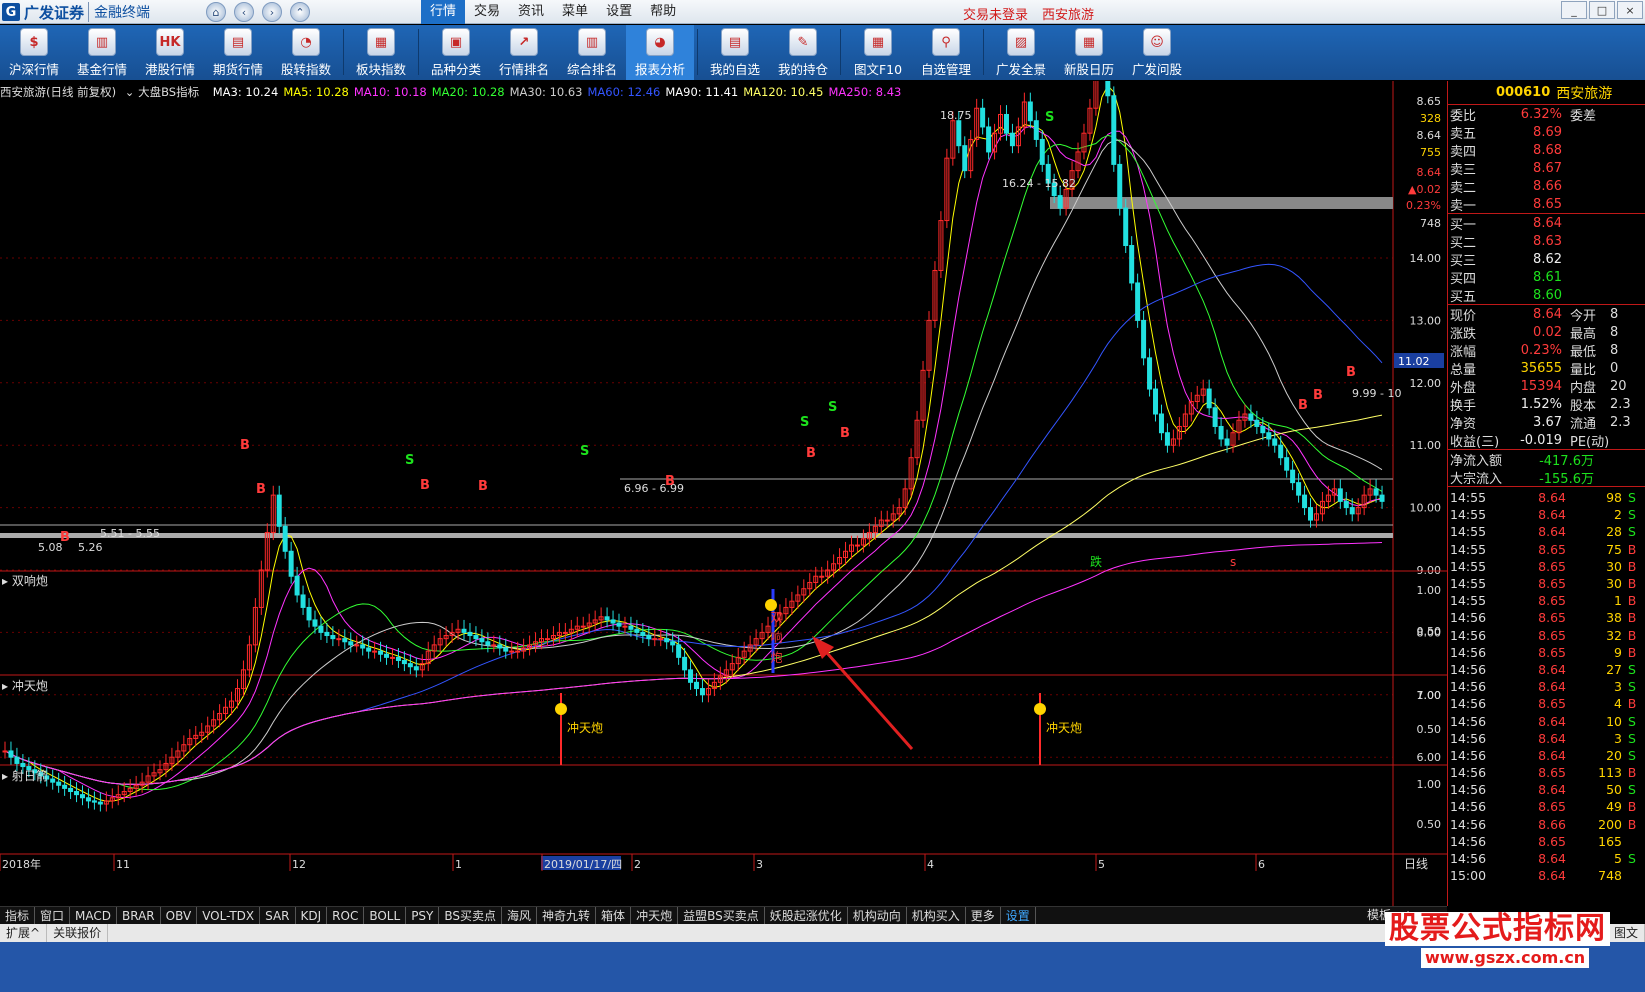 This screenshot has width=1645, height=992. Describe the element at coordinates (346, 915) in the screenshot. I see `indicator-tab-8: ROC` at that location.